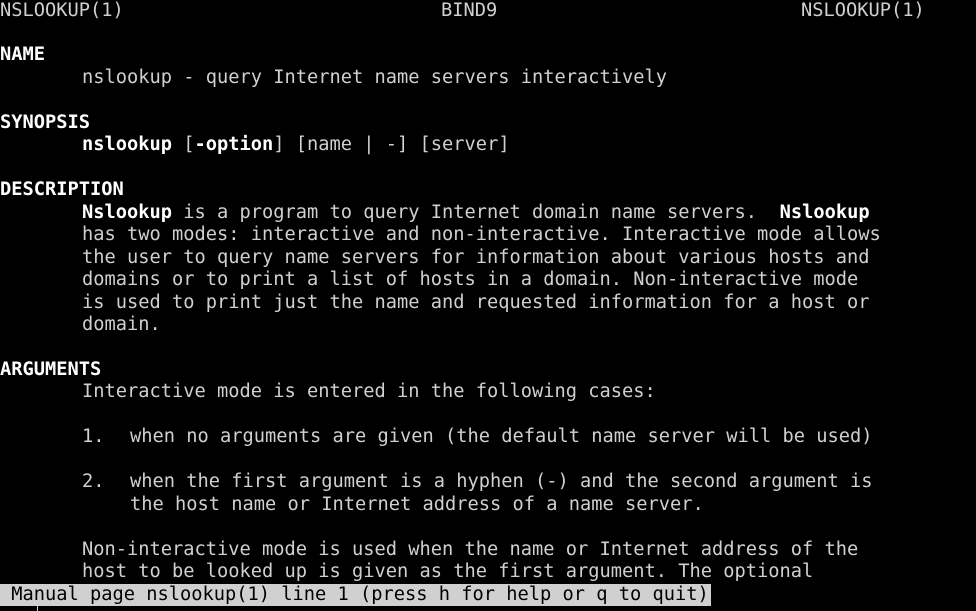 This screenshot has width=976, height=611. What do you see at coordinates (23, 54) in the screenshot?
I see `section-heading-name: NAME` at bounding box center [23, 54].